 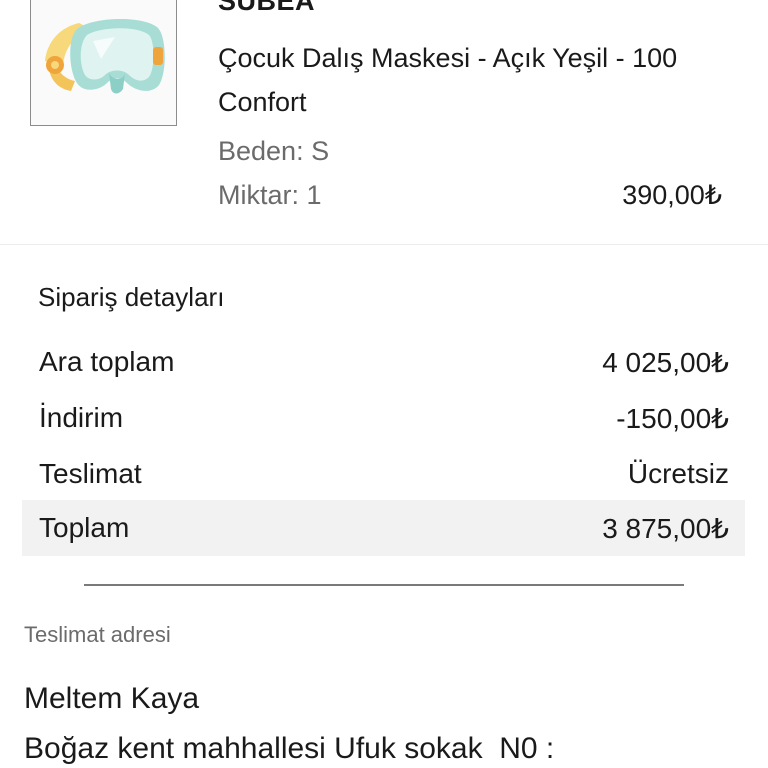 What do you see at coordinates (274, 151) in the screenshot?
I see `product-size: Beden: S` at bounding box center [274, 151].